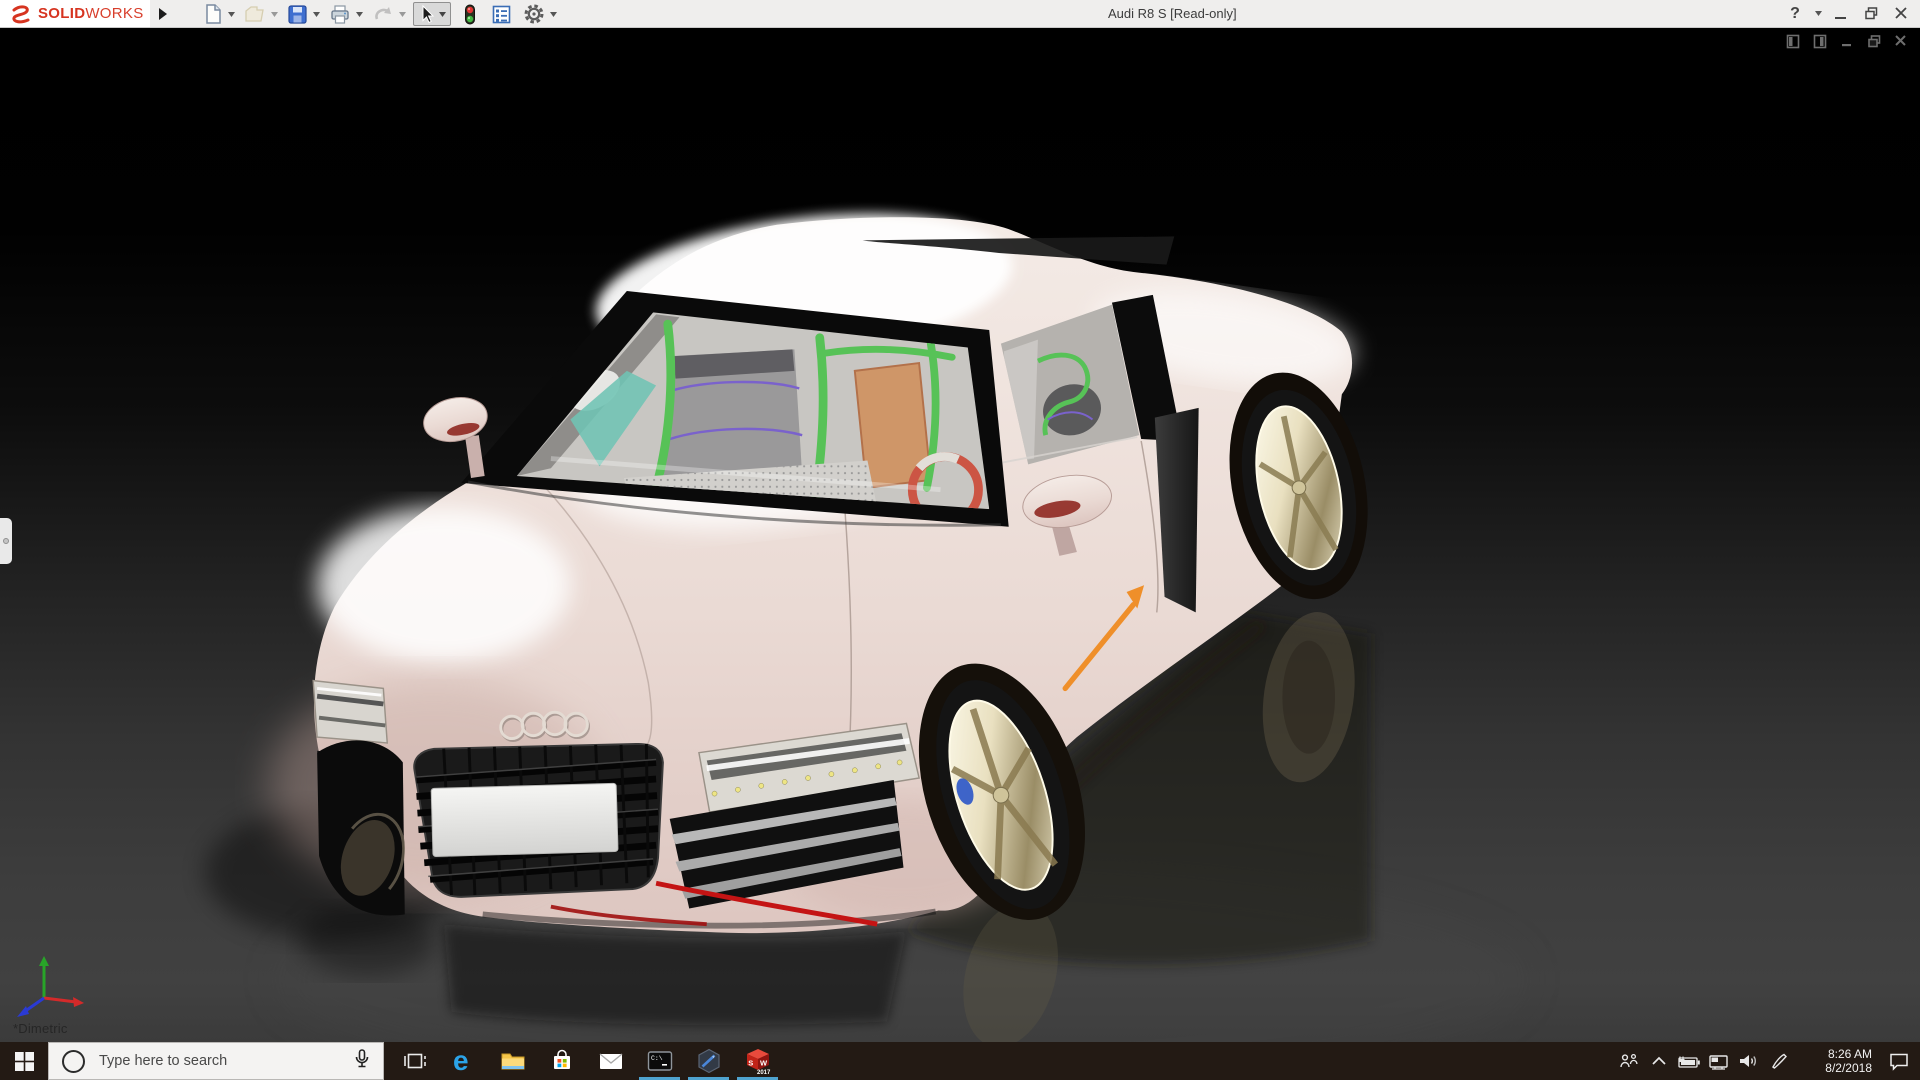 Image resolution: width=1920 pixels, height=1080 pixels. What do you see at coordinates (553, 14) in the screenshot?
I see `options-dropdown-caret` at bounding box center [553, 14].